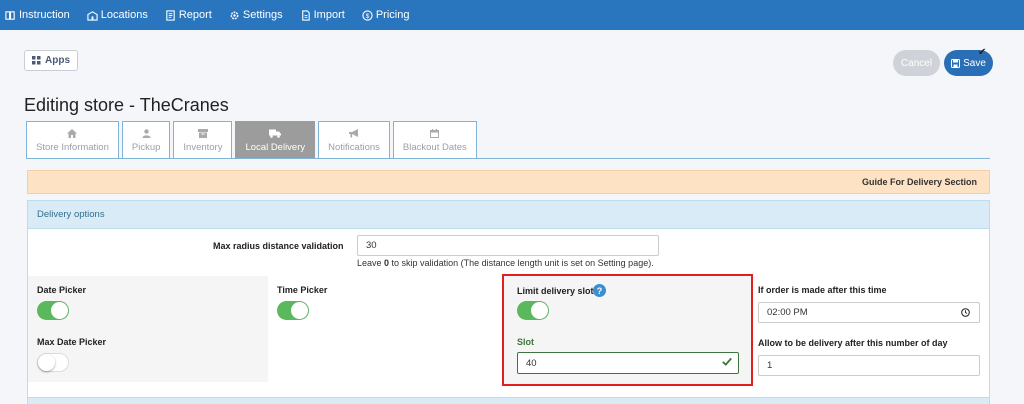 The width and height of the screenshot is (1024, 404). Describe the element at coordinates (72, 342) in the screenshot. I see `max-date-picker-label: Max Date Picker` at that location.